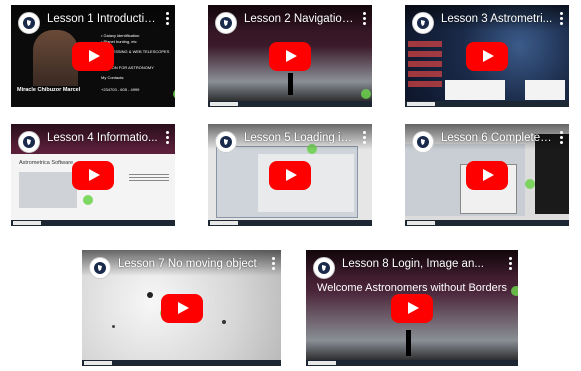 This screenshot has height=371, width=581. I want to click on page-heading: Astrometrica Software, so click(46, 163).